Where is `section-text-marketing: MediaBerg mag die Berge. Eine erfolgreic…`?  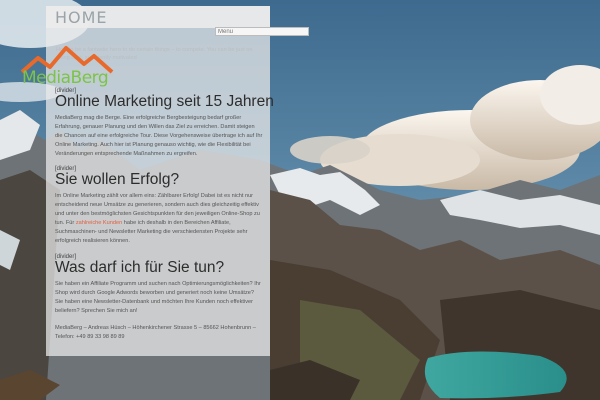
section-text-marketing: MediaBerg mag die Berge. Eine erfolgreic… is located at coordinates (159, 136).